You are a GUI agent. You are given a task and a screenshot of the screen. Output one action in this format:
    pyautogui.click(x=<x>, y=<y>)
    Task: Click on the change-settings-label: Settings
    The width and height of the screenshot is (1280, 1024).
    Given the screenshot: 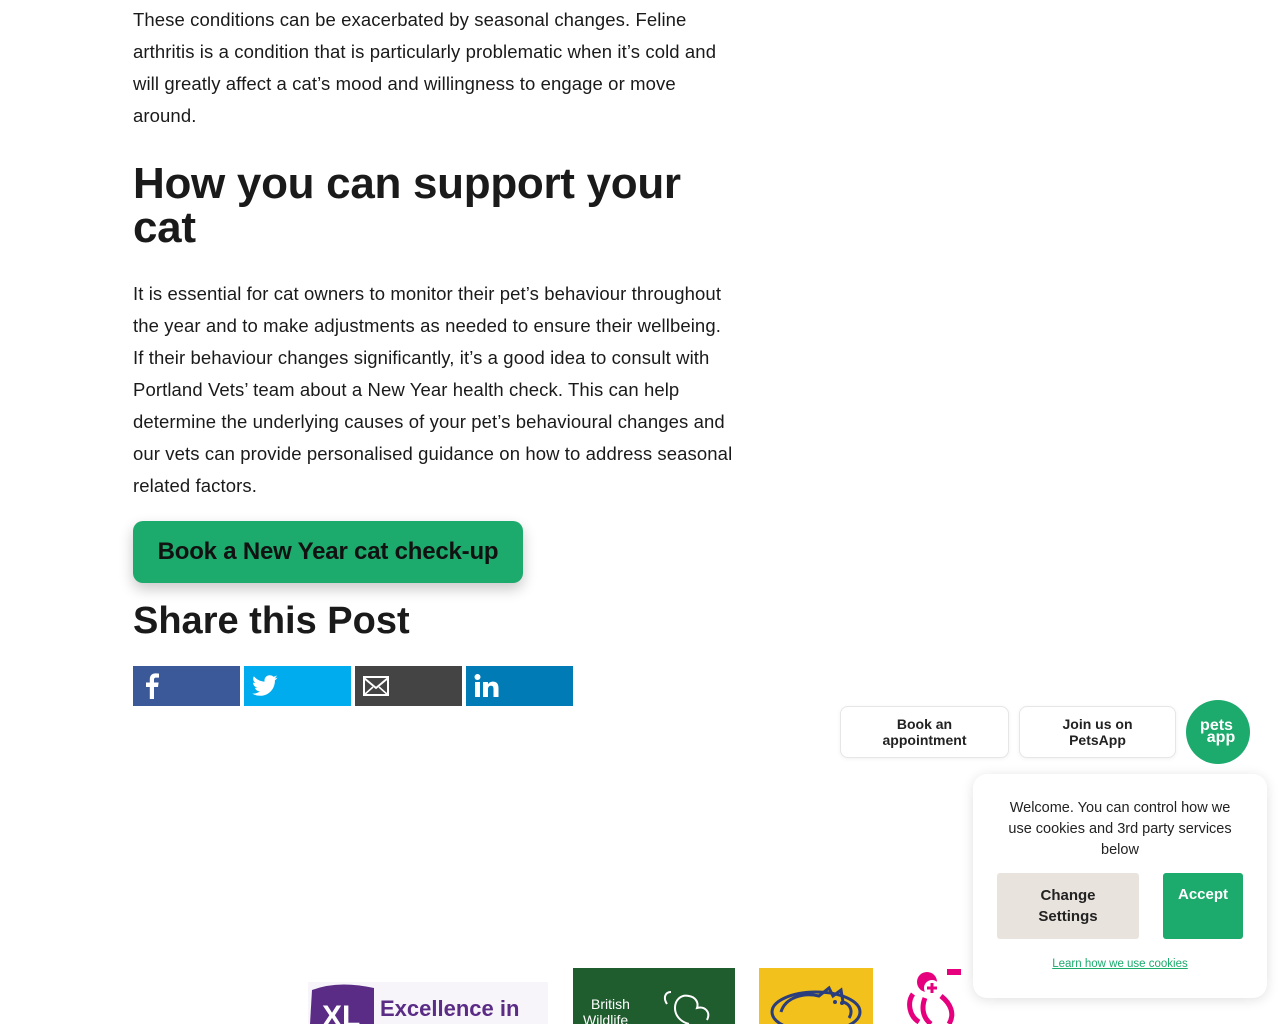 What is the action you would take?
    pyautogui.click(x=1068, y=916)
    